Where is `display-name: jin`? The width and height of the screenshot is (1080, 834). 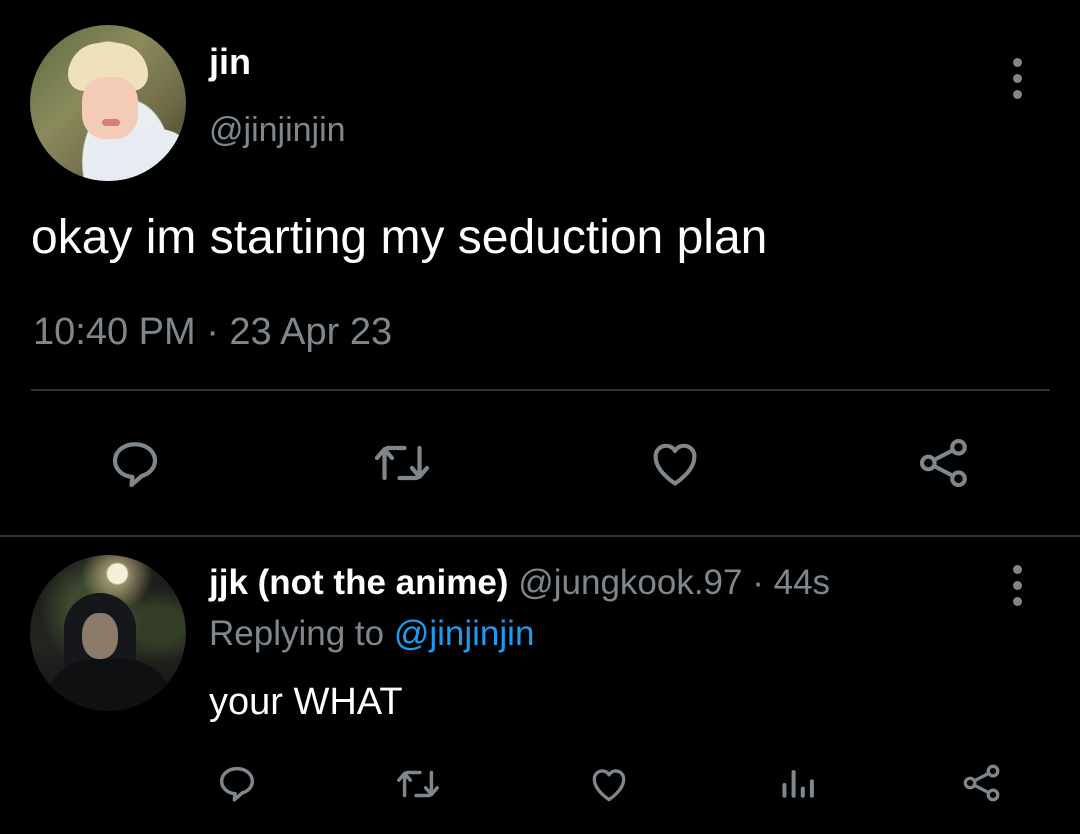
display-name: jin is located at coordinates (230, 62).